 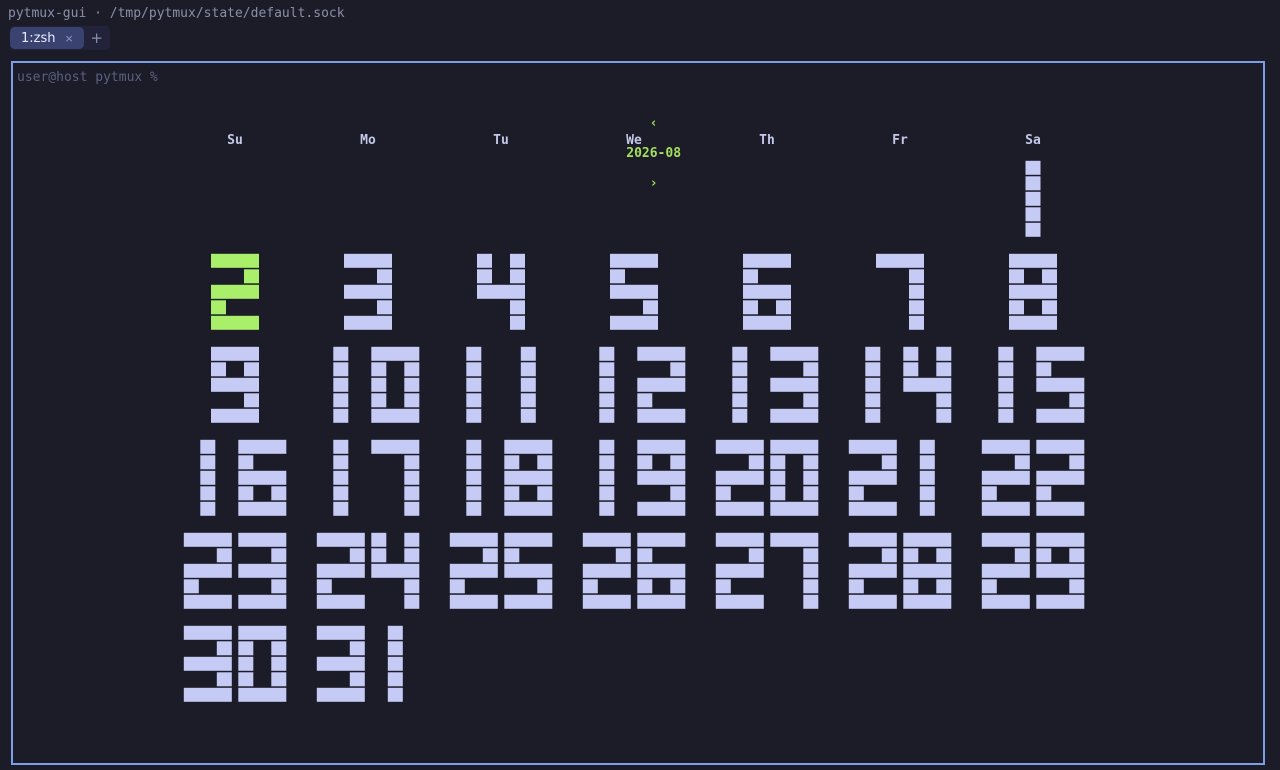 I want to click on close-icon: ×, so click(x=69, y=38).